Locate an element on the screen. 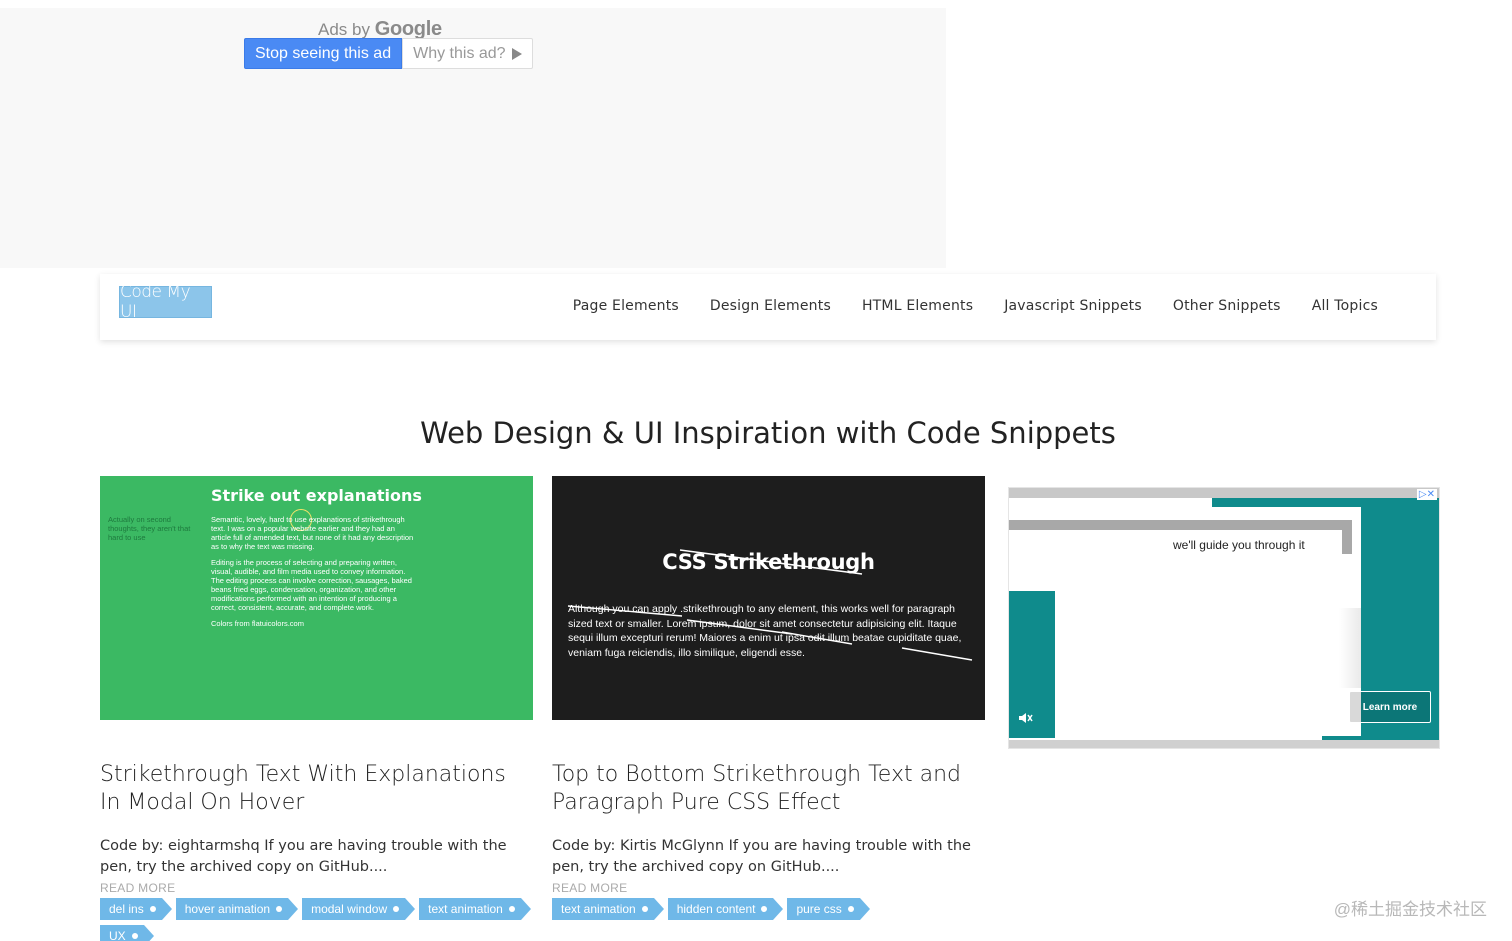 The width and height of the screenshot is (1512, 941). stop-seeing-ad-button: Stop seeing this ad is located at coordinates (323, 53).